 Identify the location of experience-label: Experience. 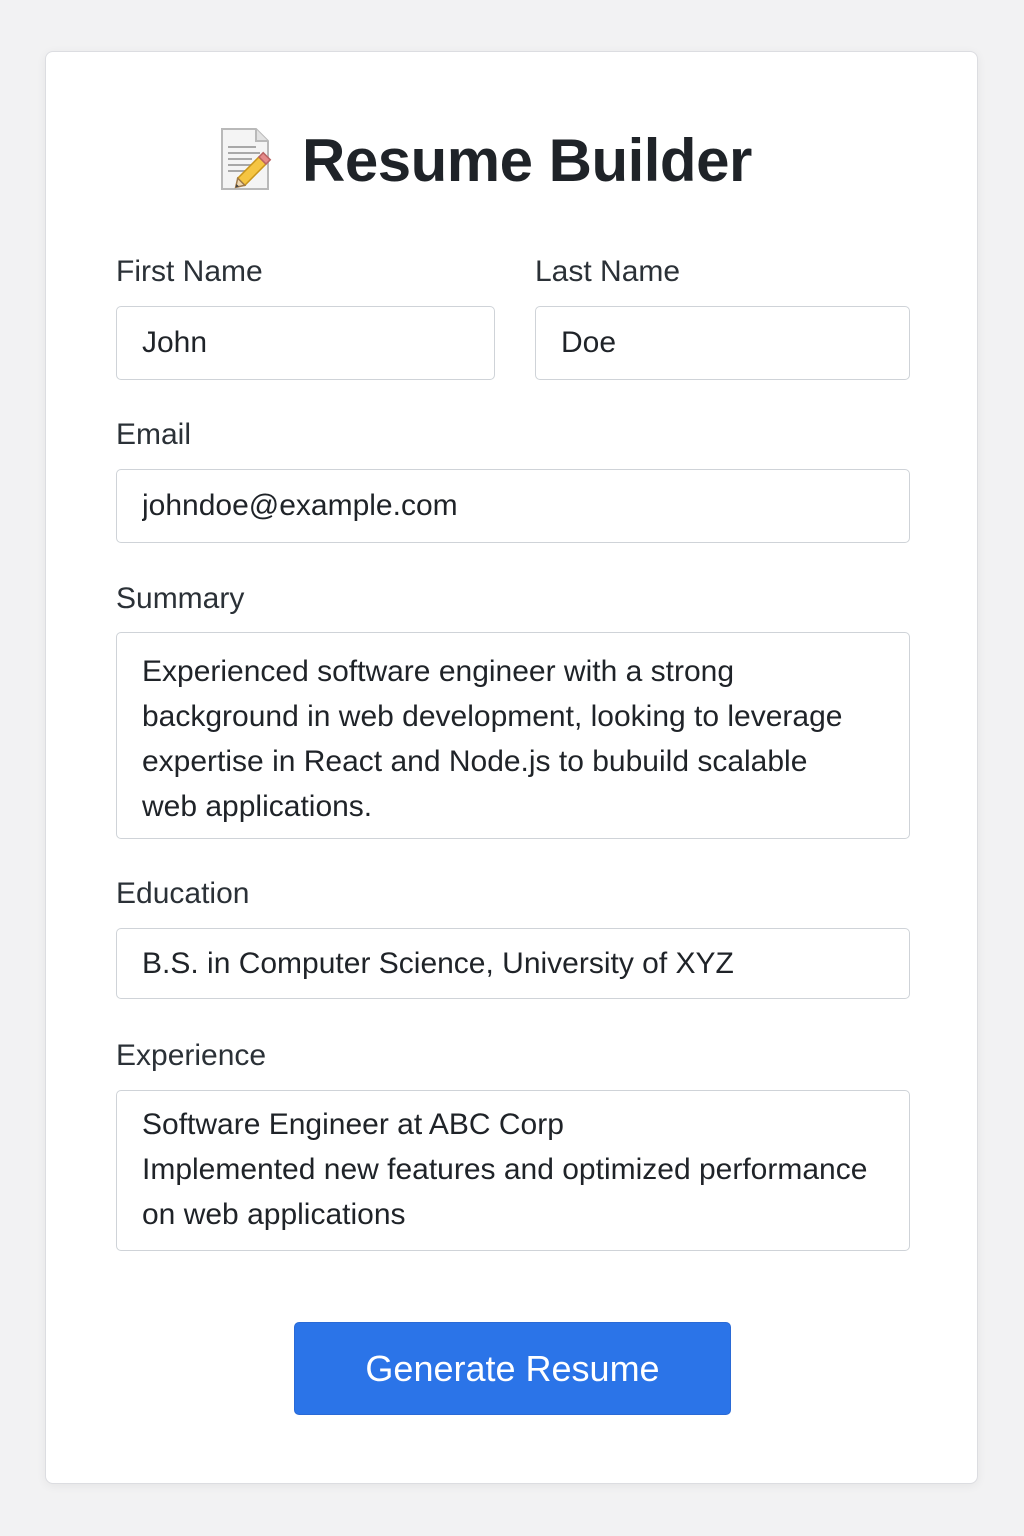
(191, 1055).